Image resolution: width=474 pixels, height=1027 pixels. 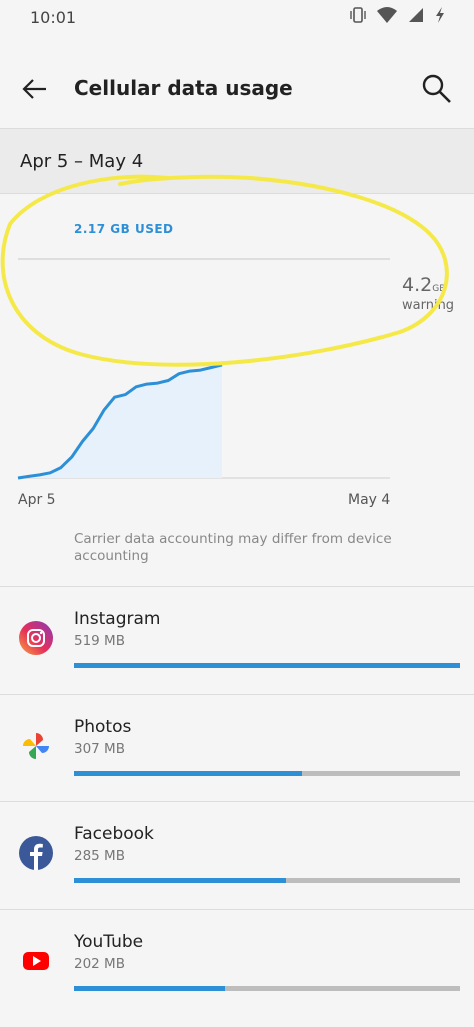 I want to click on app-row-photos: Photos 307 MB, so click(x=237, y=747).